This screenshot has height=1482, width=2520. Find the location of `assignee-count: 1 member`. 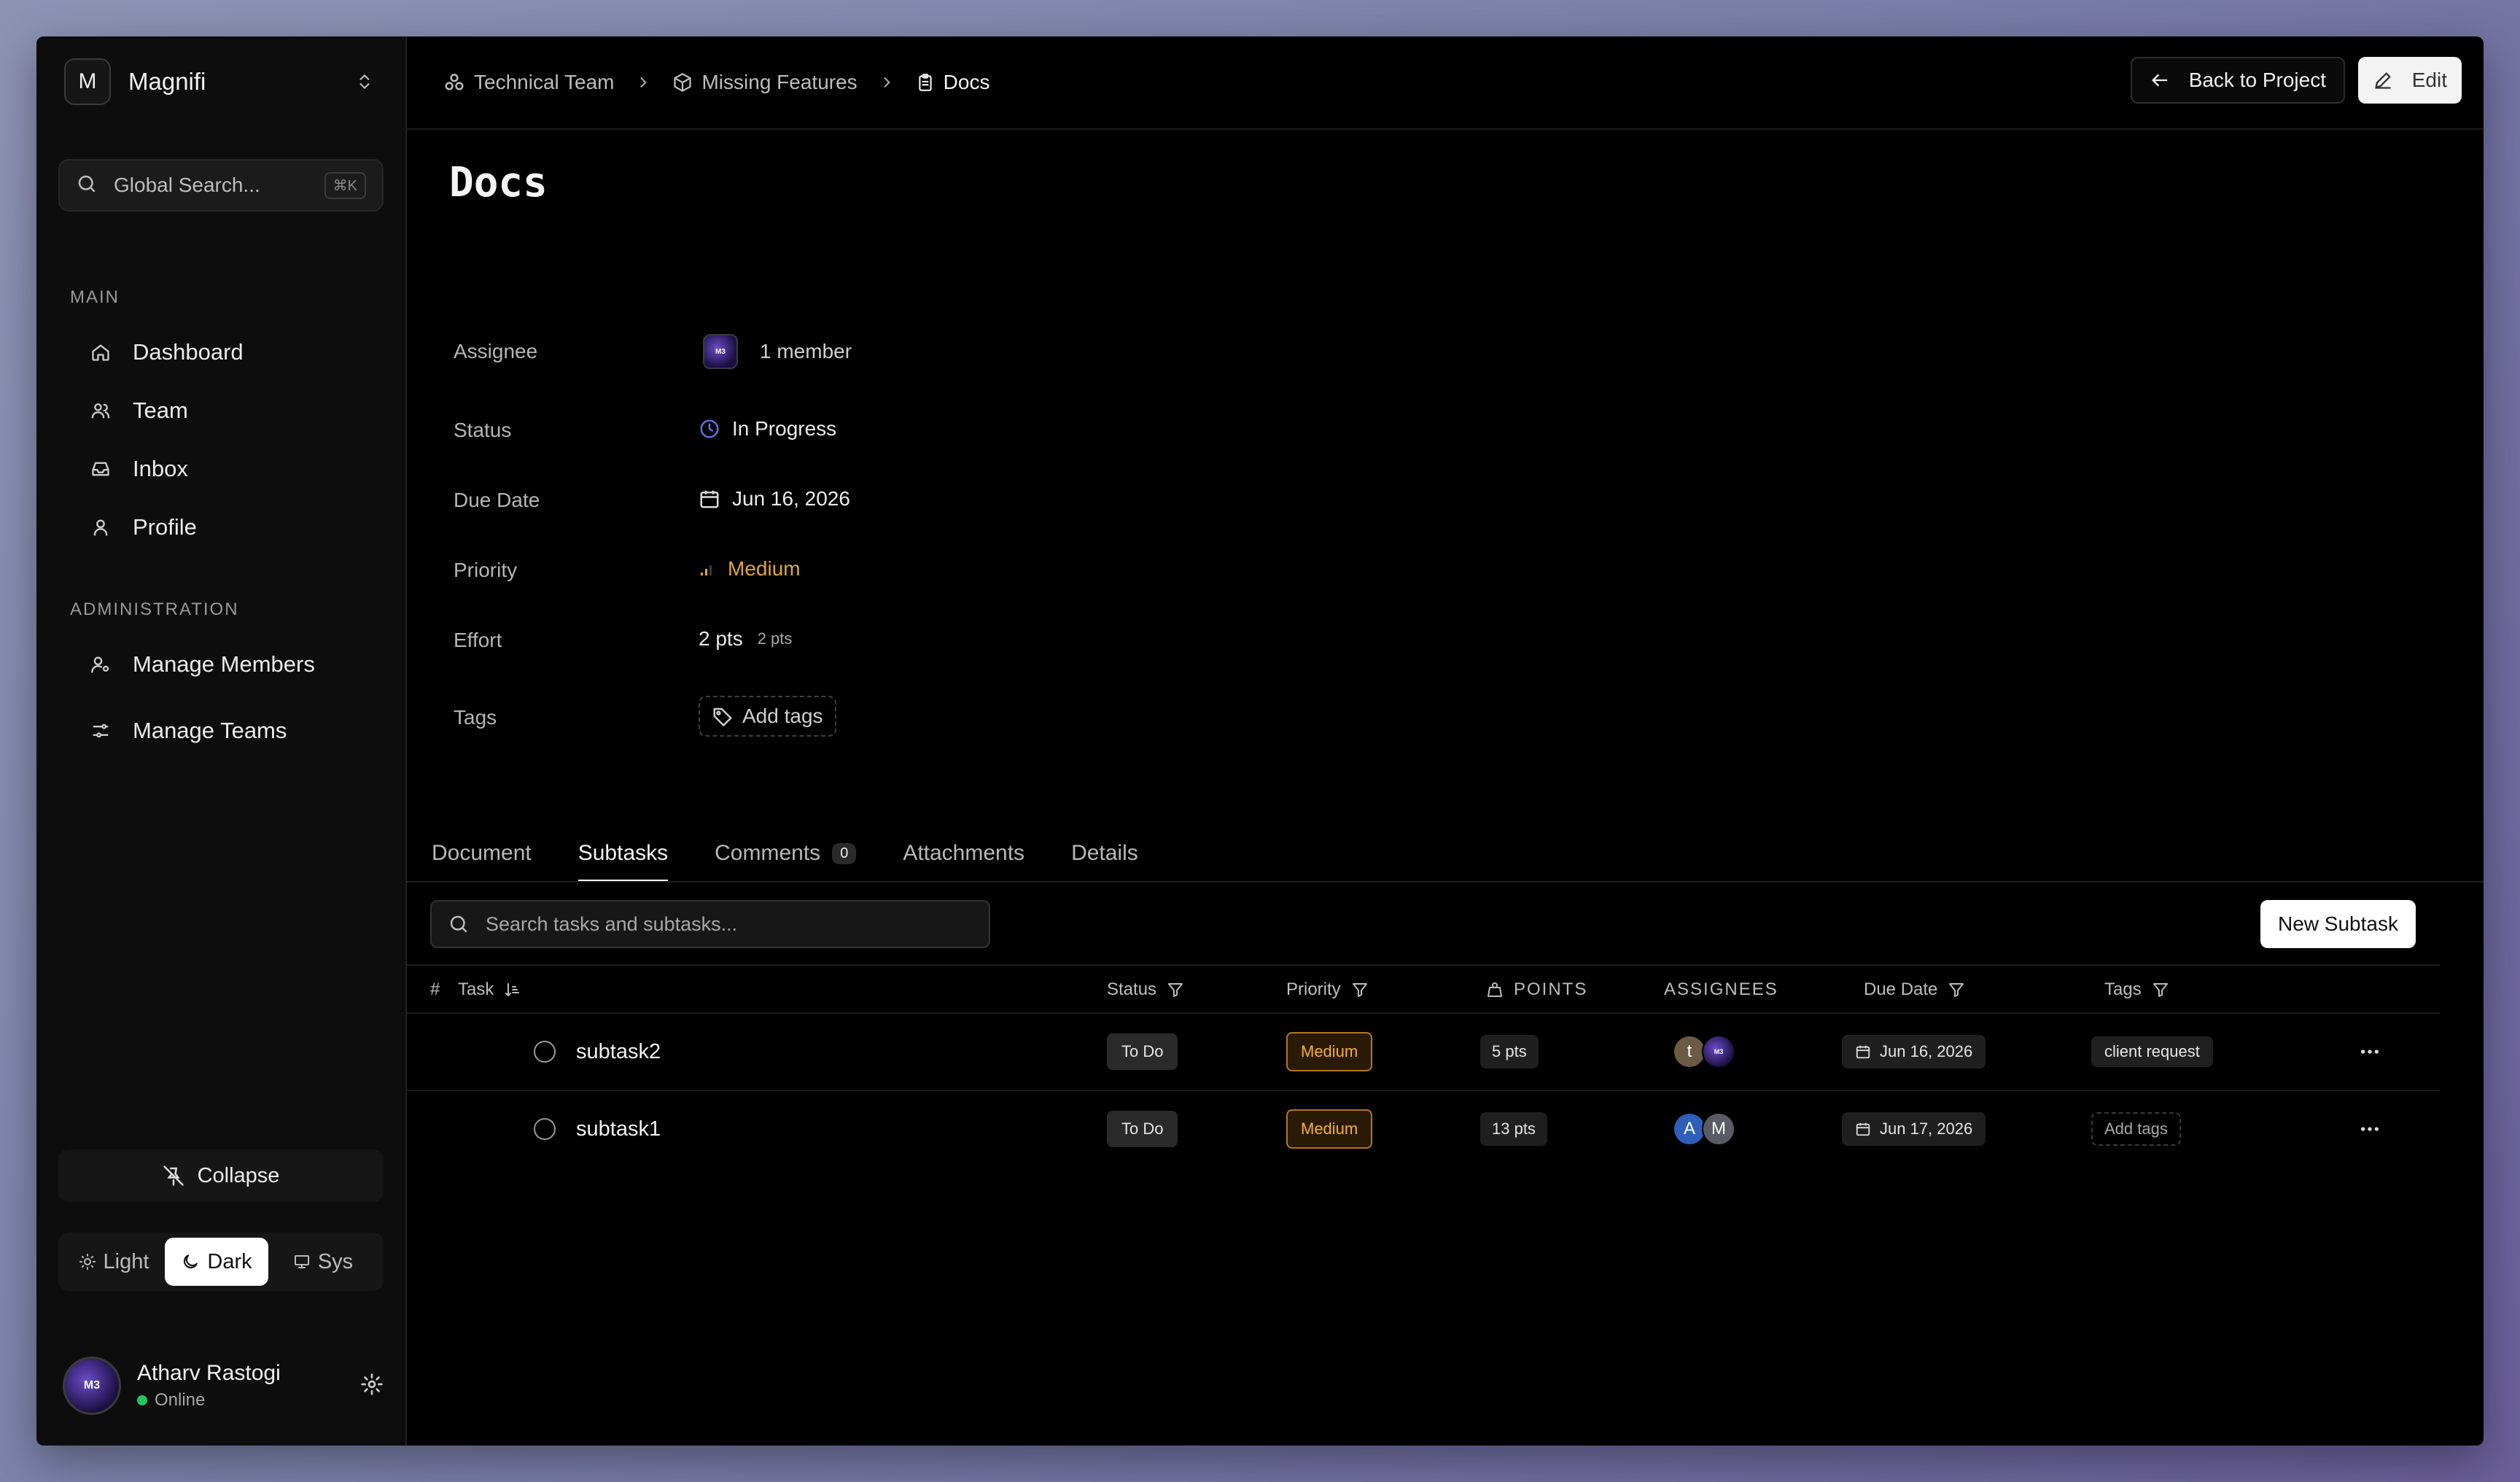

assignee-count: 1 member is located at coordinates (806, 351).